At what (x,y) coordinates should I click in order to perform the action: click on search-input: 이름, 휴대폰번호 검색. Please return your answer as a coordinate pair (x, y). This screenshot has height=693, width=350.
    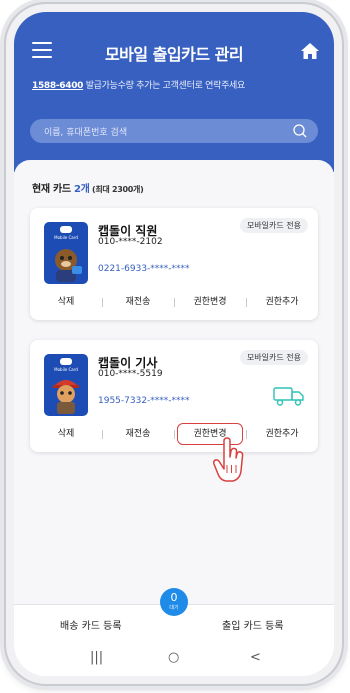
    Looking at the image, I should click on (85, 131).